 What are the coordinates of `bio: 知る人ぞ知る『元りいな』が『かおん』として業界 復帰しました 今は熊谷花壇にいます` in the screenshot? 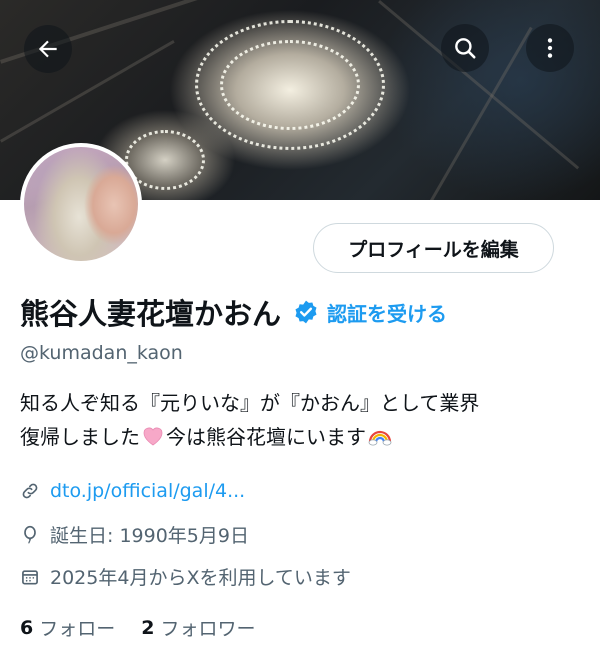 It's located at (302, 421).